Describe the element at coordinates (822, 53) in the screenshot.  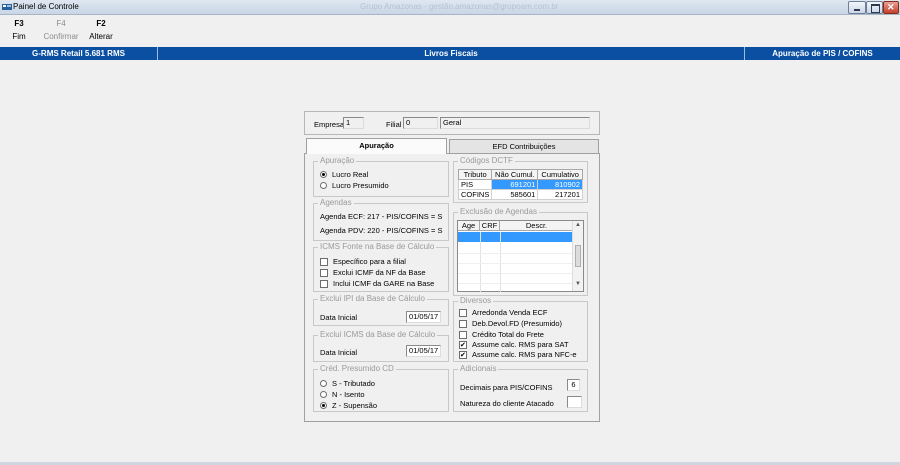
I see `header-screen: Apuração de PIS / COFINS` at that location.